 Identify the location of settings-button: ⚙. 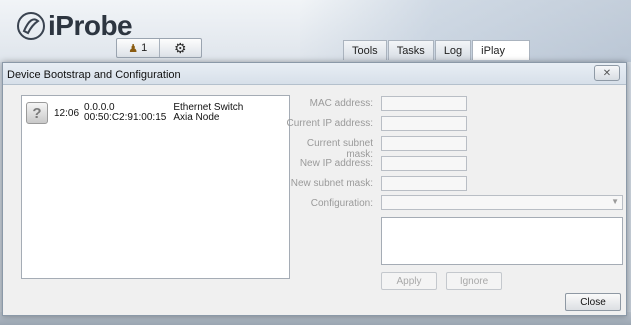
(181, 48).